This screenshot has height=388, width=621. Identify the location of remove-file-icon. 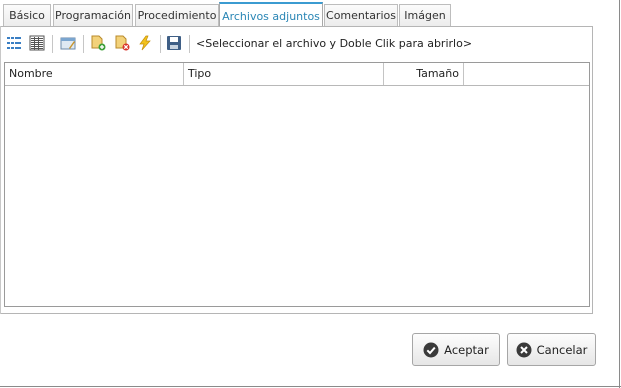
(122, 43).